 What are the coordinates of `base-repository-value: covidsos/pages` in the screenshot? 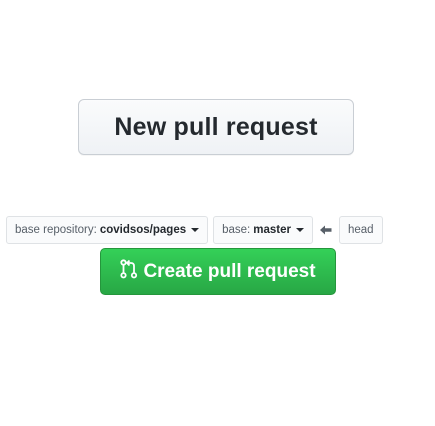 It's located at (143, 230).